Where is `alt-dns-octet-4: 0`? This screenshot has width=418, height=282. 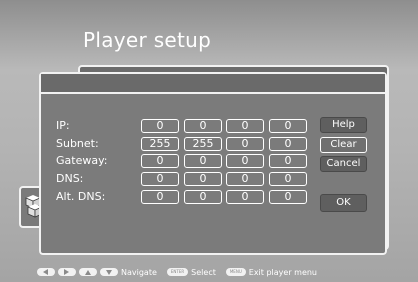
alt-dns-octet-4: 0 is located at coordinates (288, 197).